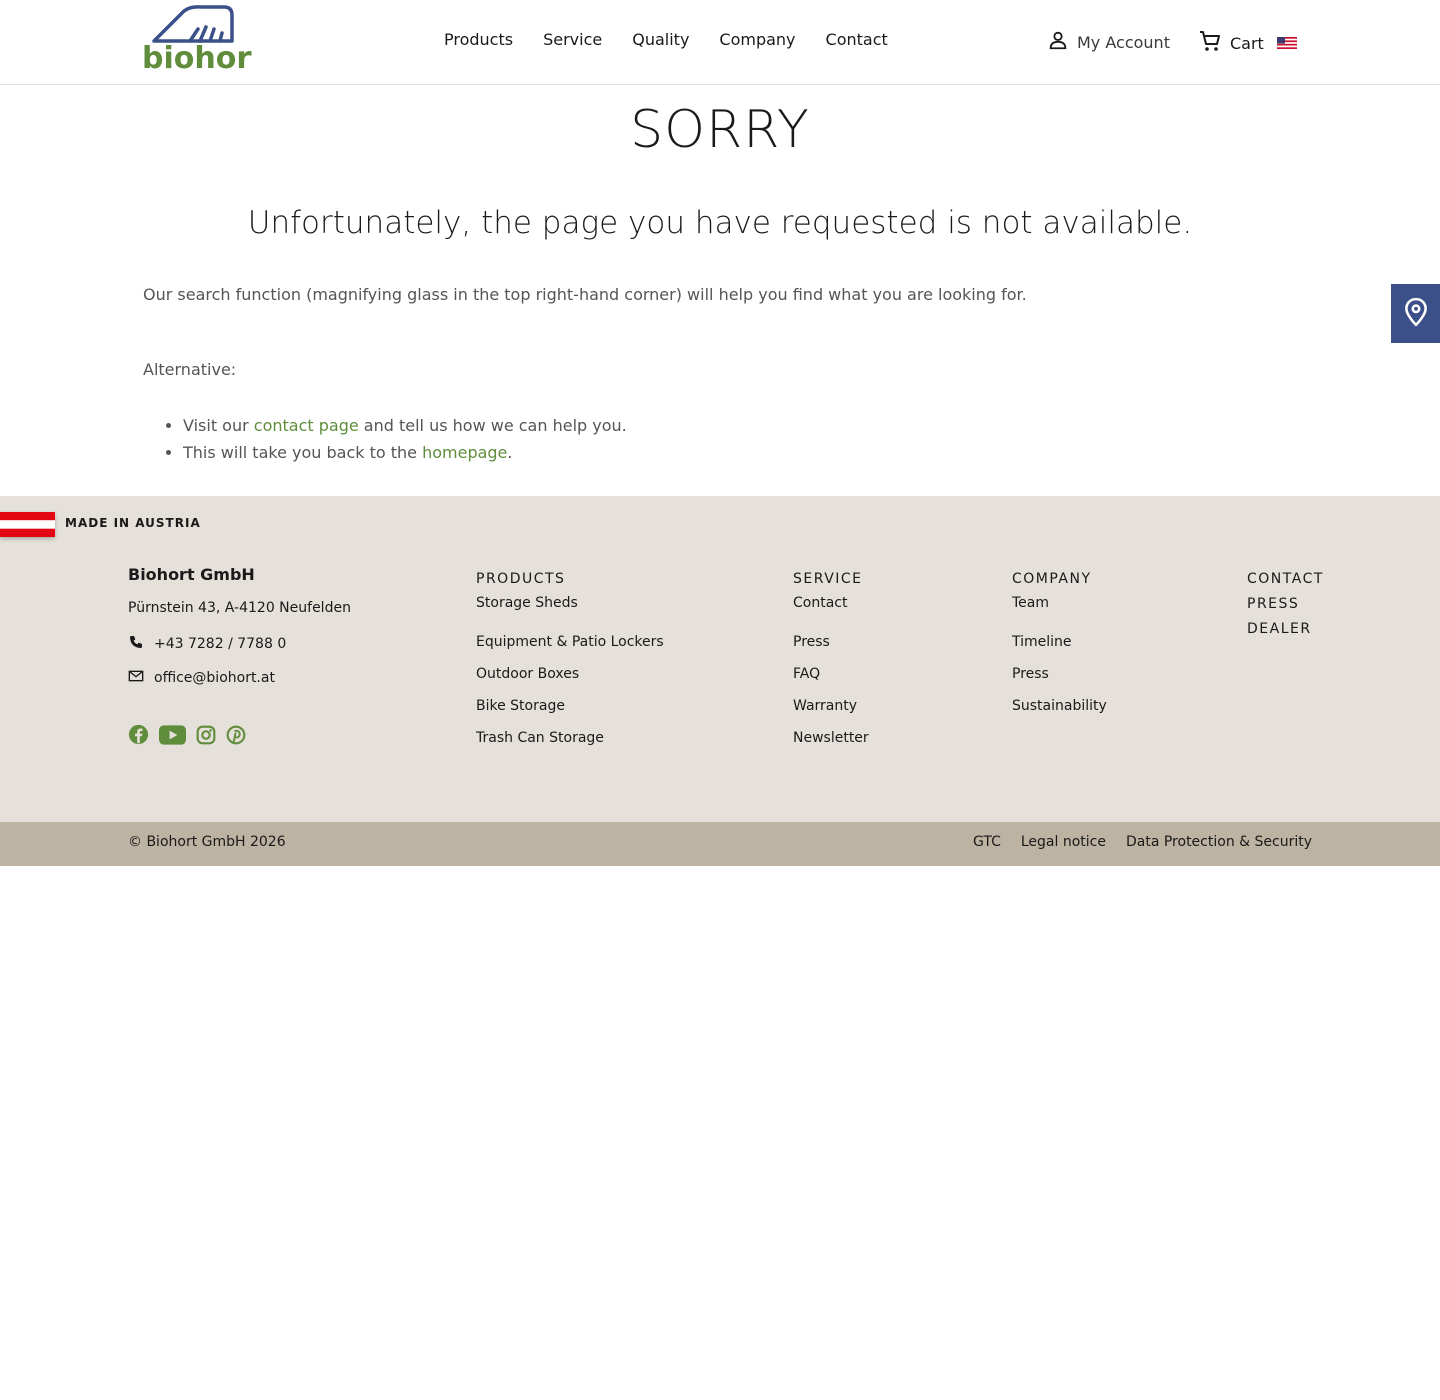 The height and width of the screenshot is (1400, 1440). I want to click on footer-link-team: Team, so click(1059, 603).